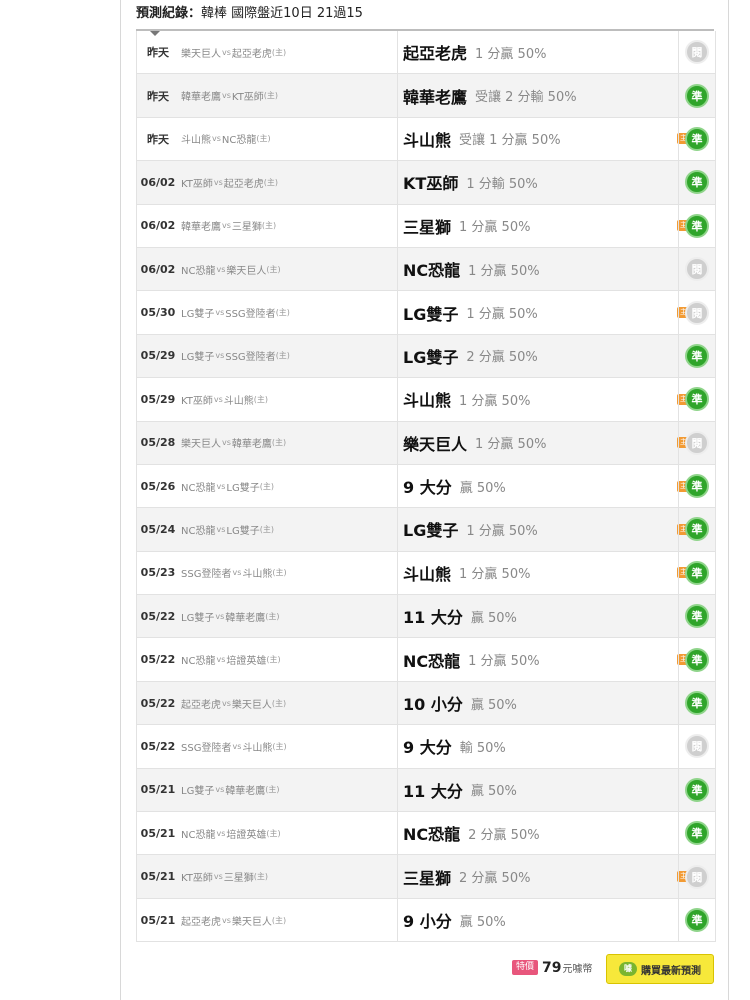 Image resolution: width=750 pixels, height=1000 pixels. What do you see at coordinates (158, 269) in the screenshot?
I see `row-date: 06/02` at bounding box center [158, 269].